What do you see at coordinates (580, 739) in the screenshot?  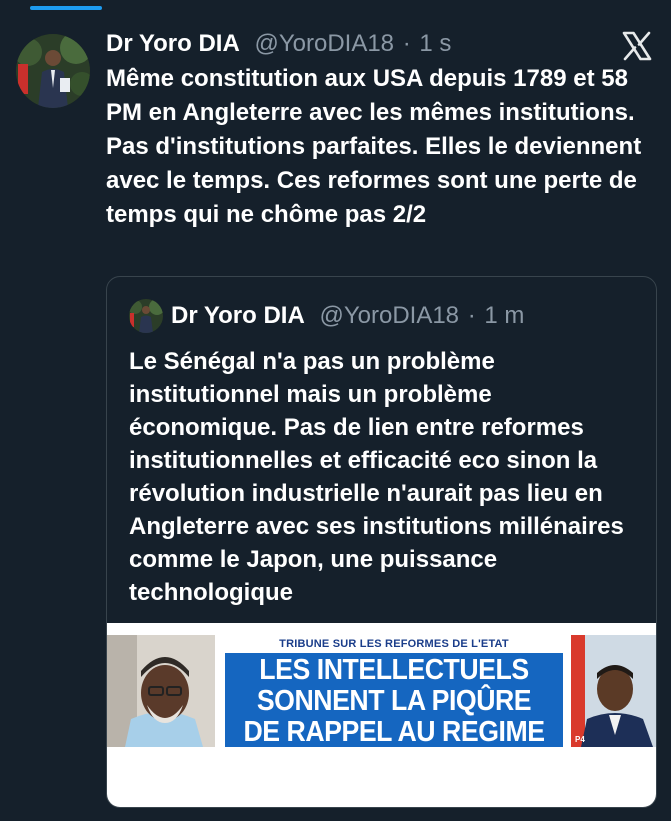 I see `page-tag: P4` at bounding box center [580, 739].